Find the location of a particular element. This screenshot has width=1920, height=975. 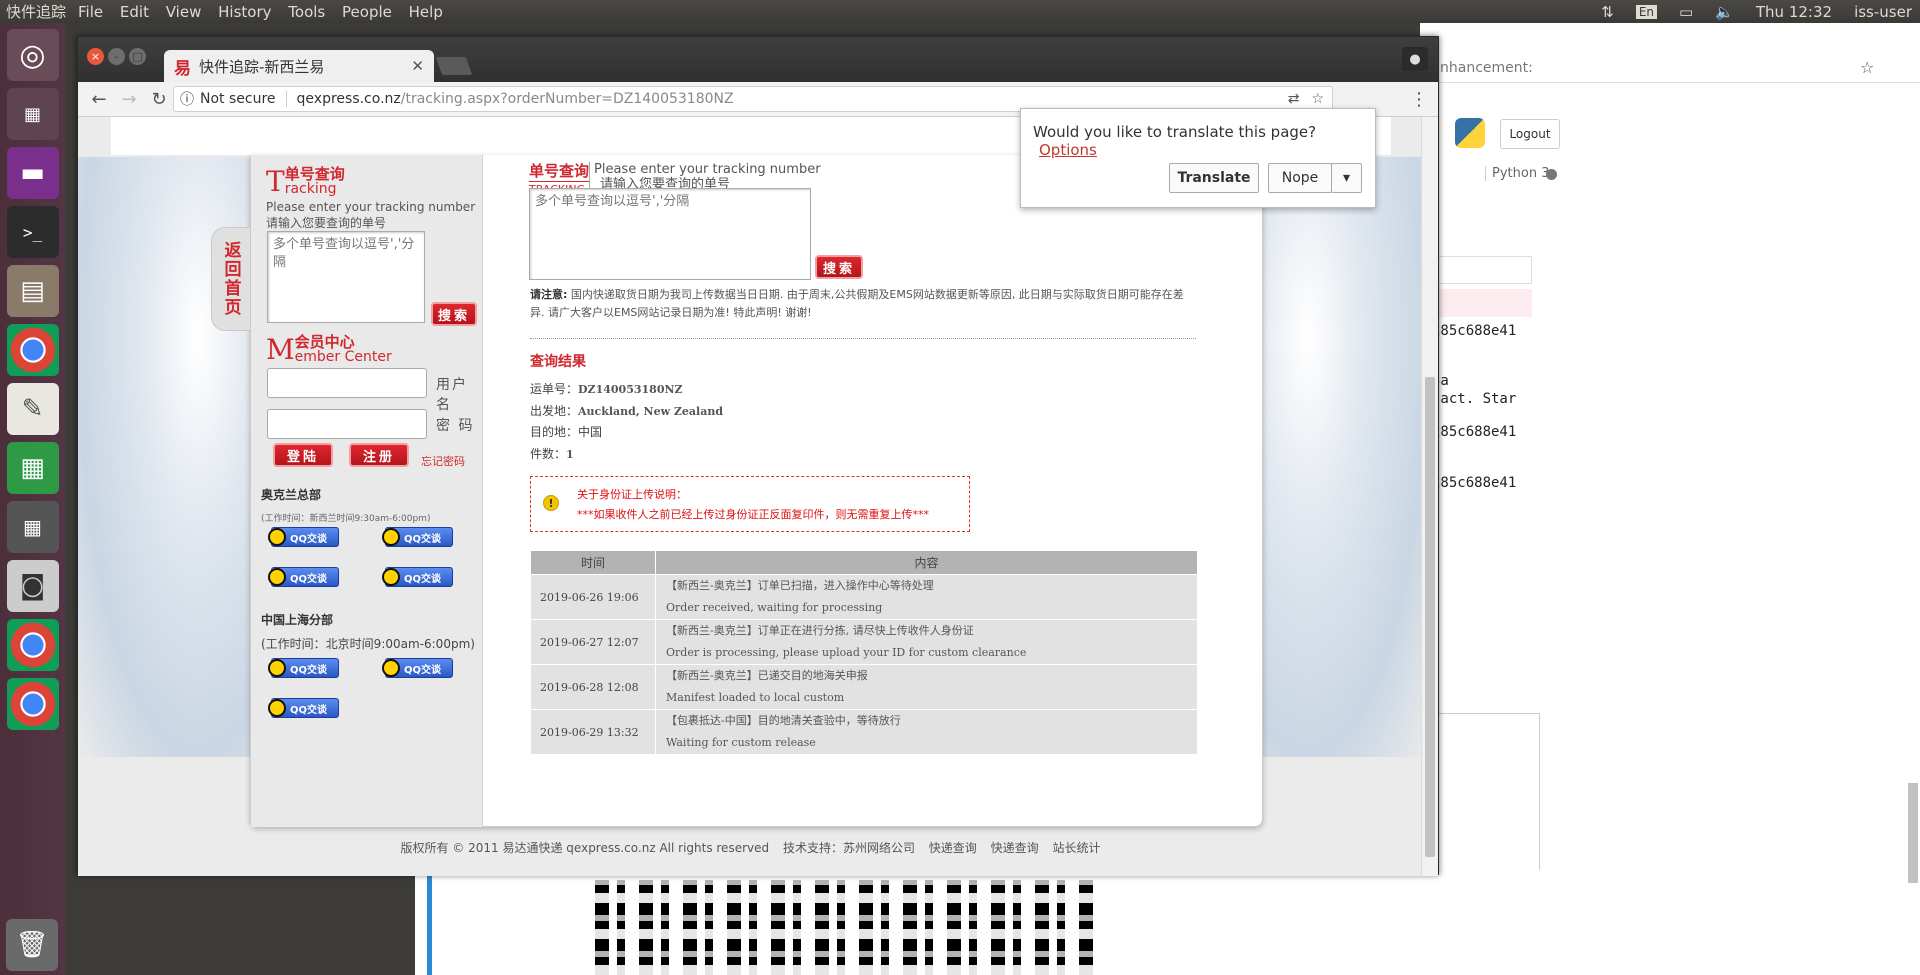

output-line: 285c688e41 is located at coordinates (1474, 331).